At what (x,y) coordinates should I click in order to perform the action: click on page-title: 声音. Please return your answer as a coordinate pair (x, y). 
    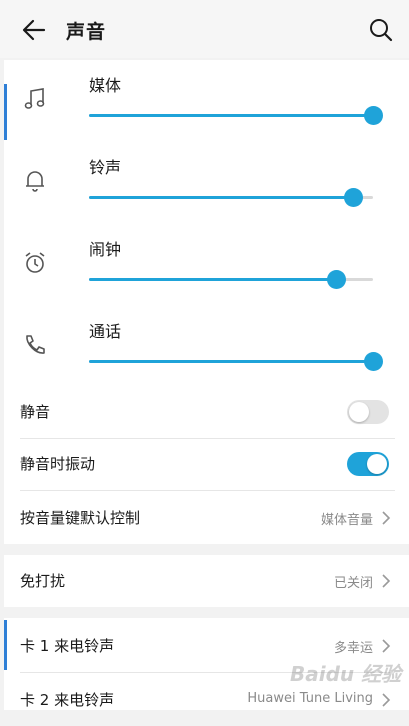
    Looking at the image, I should click on (86, 32).